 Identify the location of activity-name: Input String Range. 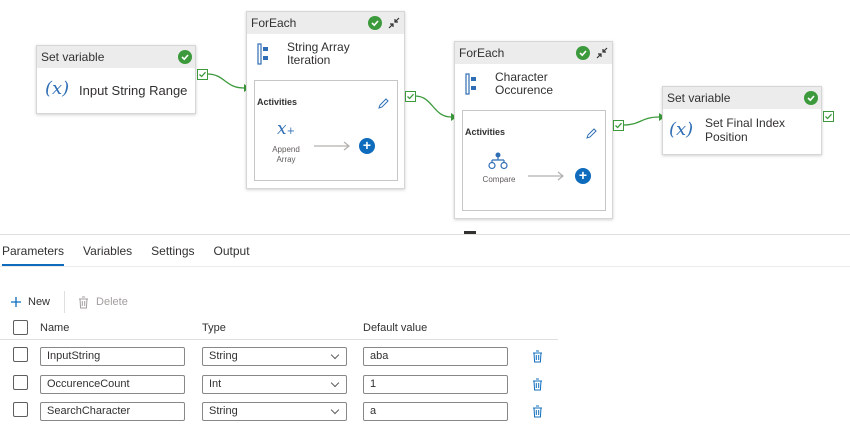
(133, 90).